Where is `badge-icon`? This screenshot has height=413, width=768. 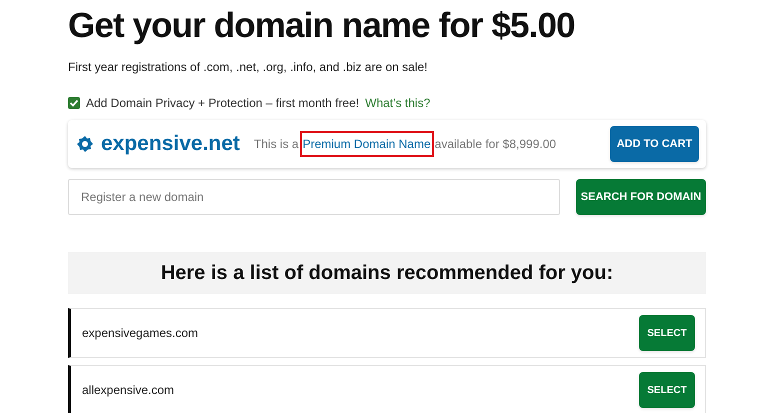 badge-icon is located at coordinates (85, 144).